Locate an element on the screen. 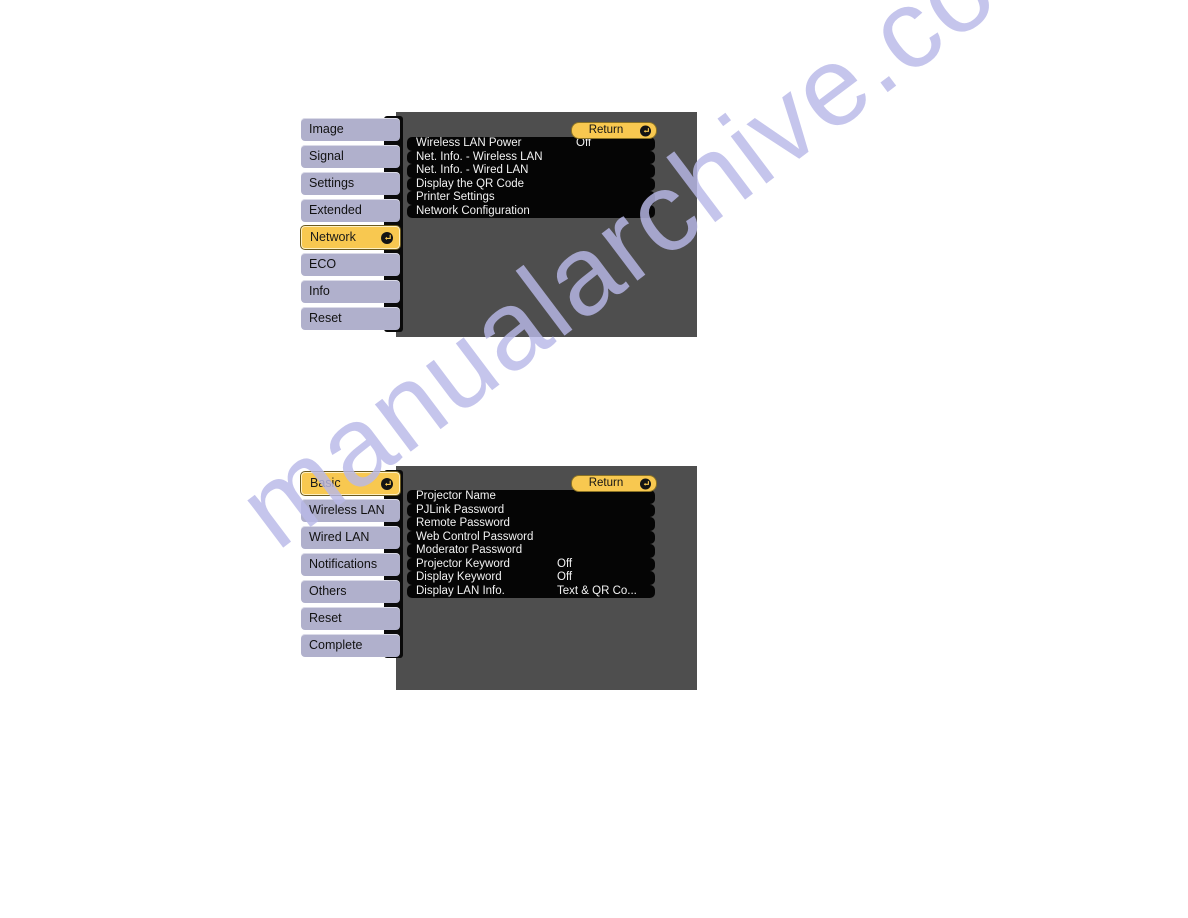 The height and width of the screenshot is (918, 1188). list-item-label: Display Keyword is located at coordinates (459, 577).